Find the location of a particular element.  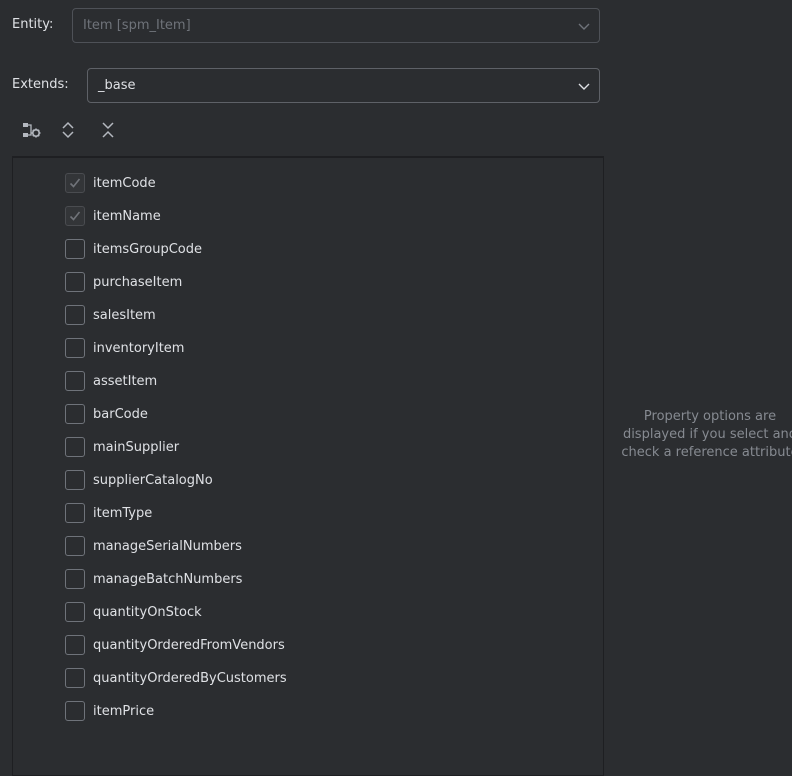

expand-all-button is located at coordinates (68, 132).